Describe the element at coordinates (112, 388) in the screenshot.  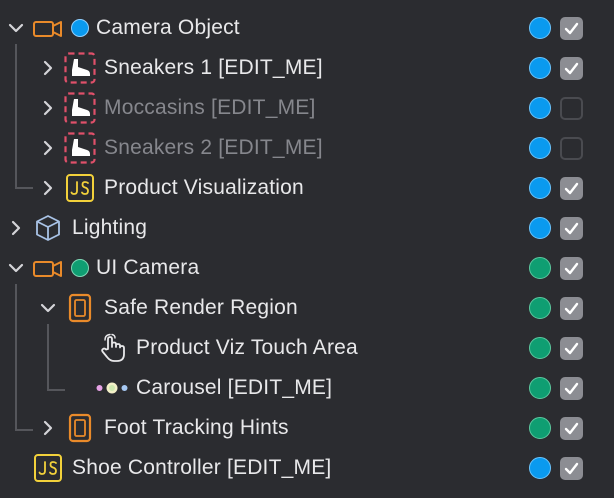
I see `carousel-icon` at that location.